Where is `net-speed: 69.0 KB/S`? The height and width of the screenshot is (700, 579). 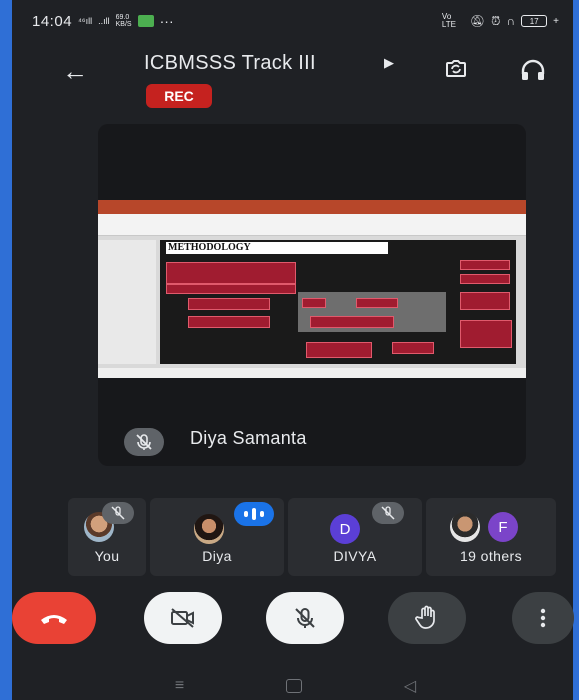 net-speed: 69.0 KB/S is located at coordinates (123, 21).